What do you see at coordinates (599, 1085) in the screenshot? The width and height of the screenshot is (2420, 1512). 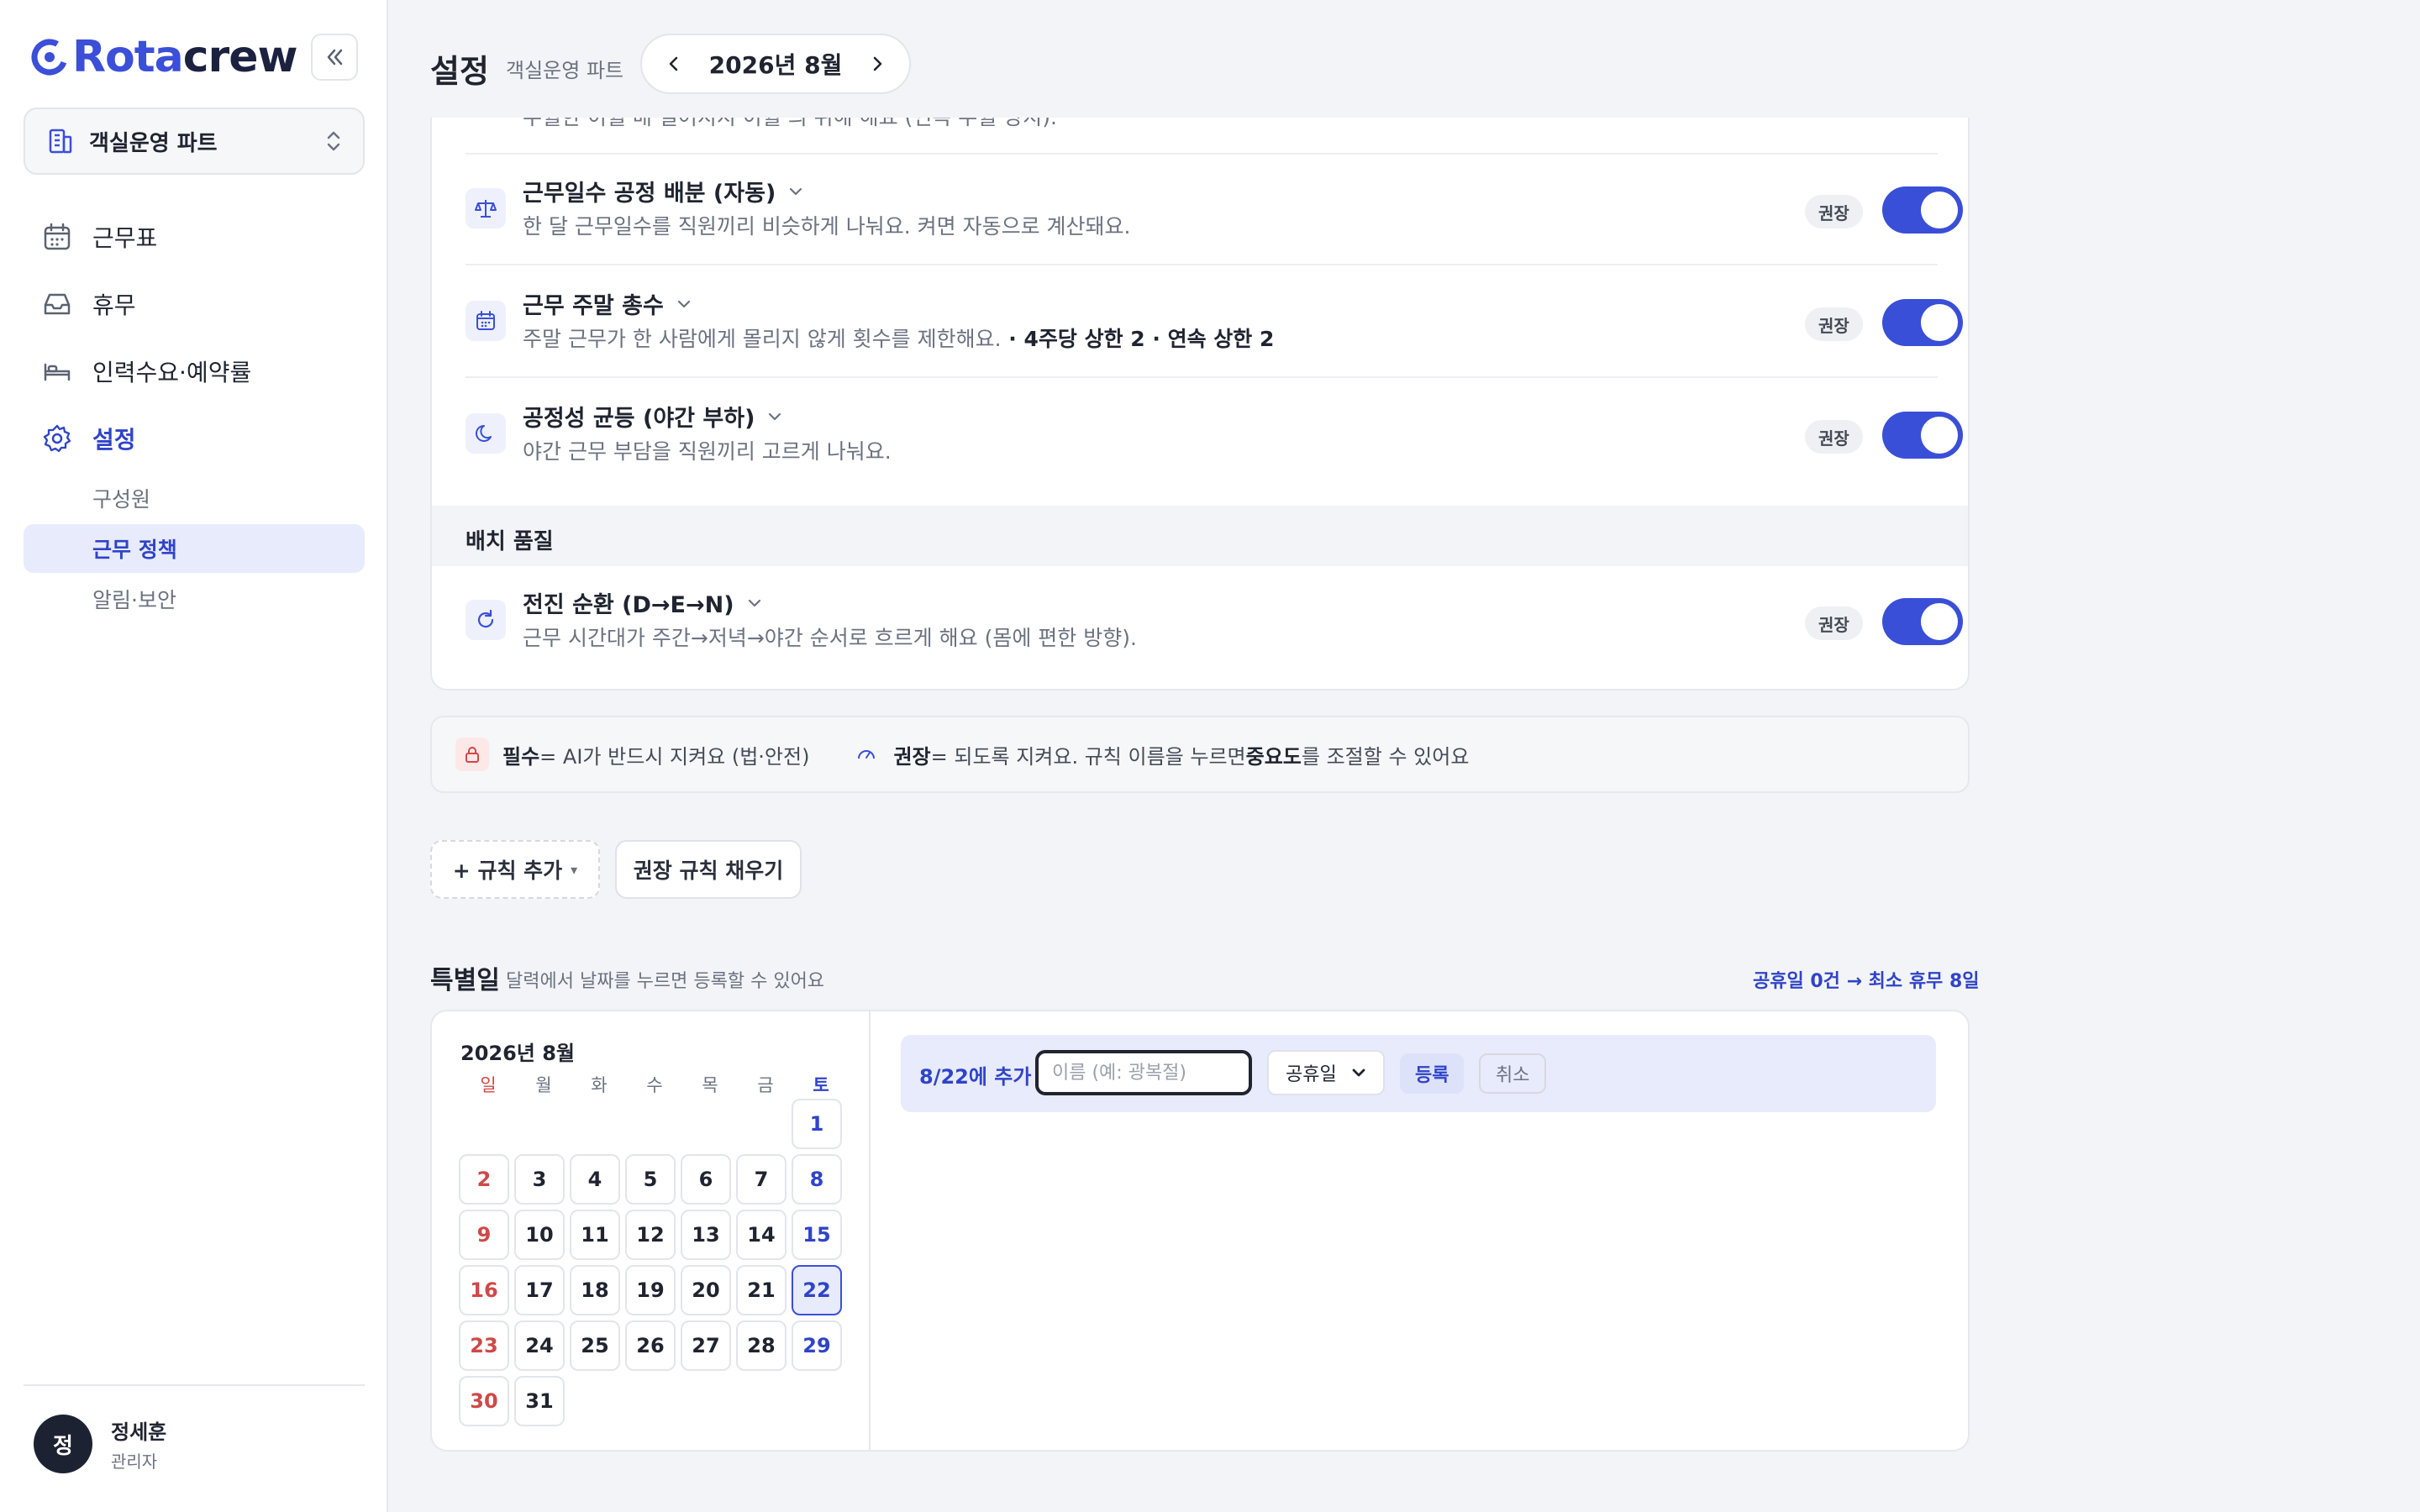 I see `weekday-label: 화` at bounding box center [599, 1085].